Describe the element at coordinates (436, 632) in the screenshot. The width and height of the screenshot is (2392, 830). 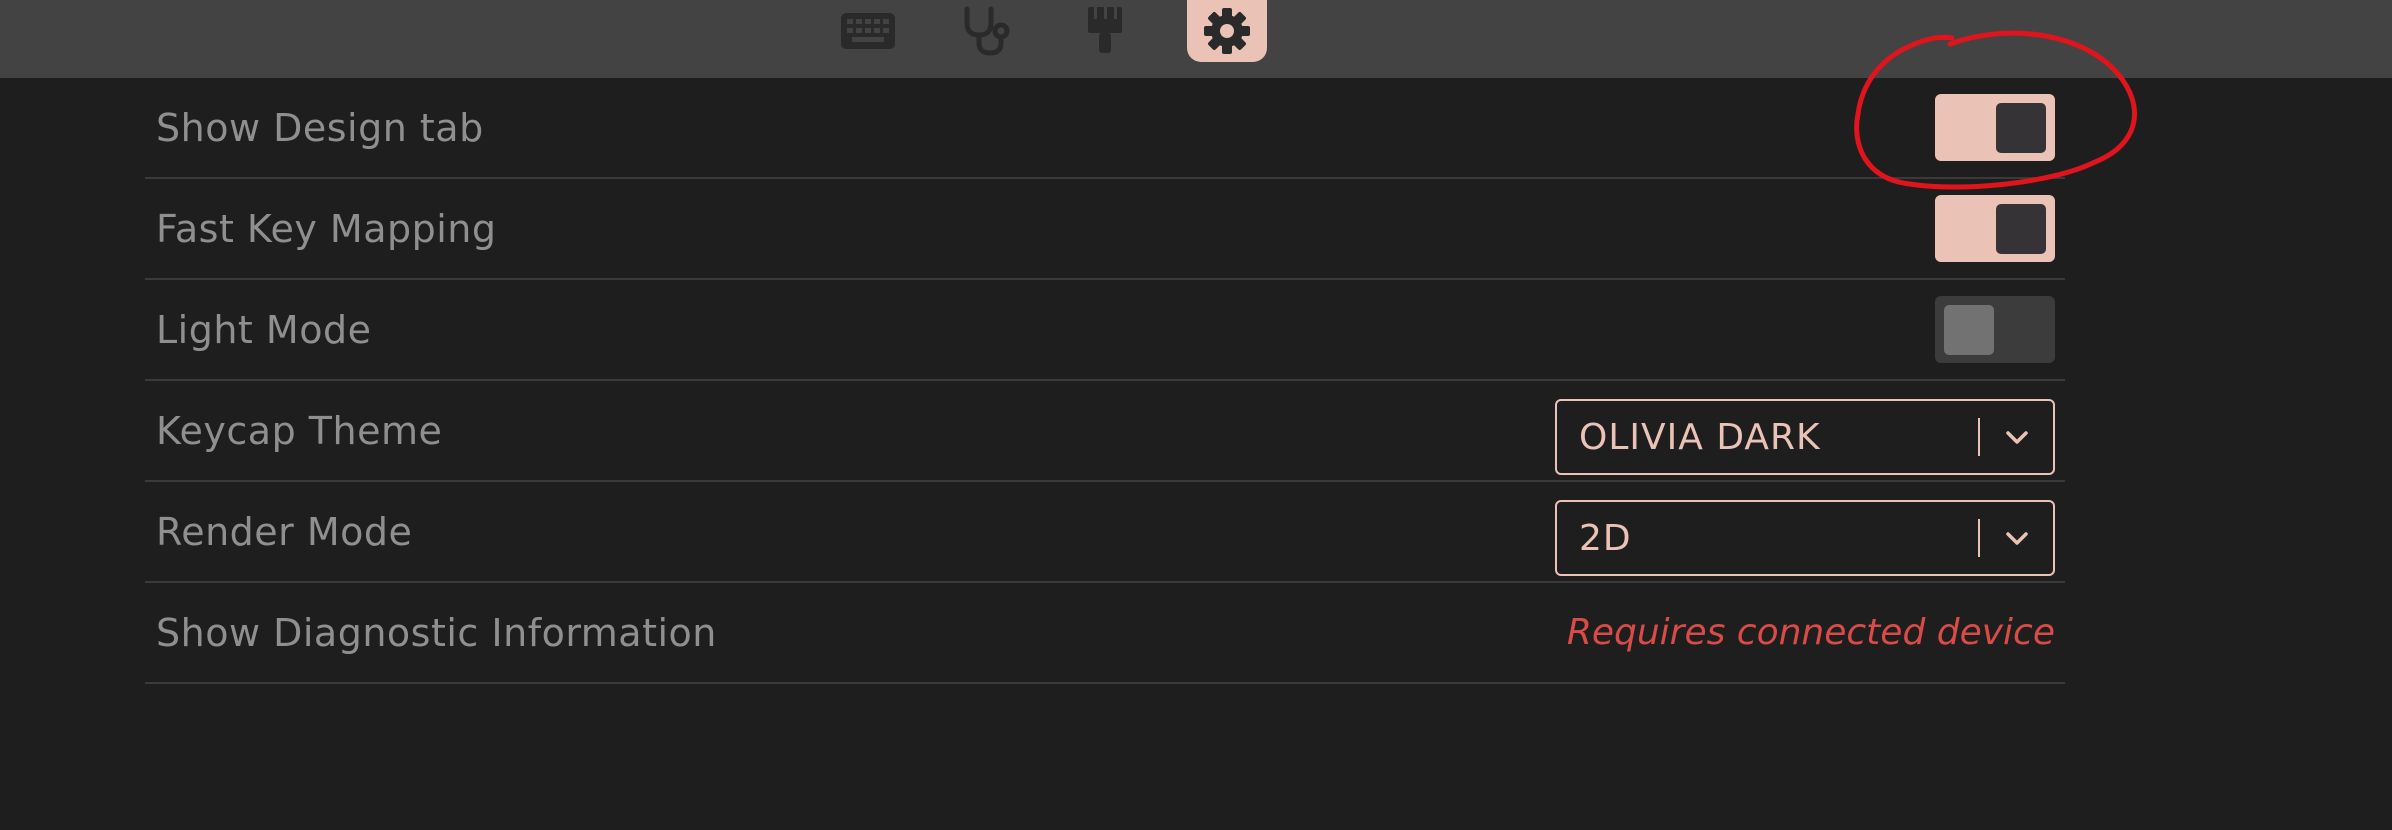
I see `setting-label: Show Diagnostic Information` at that location.